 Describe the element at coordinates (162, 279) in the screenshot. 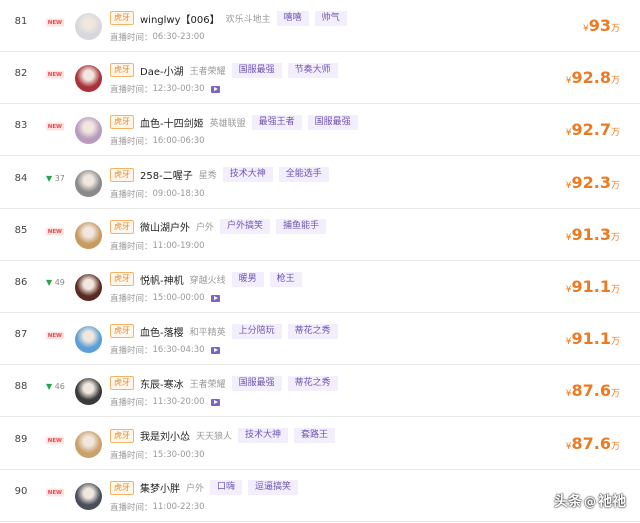

I see `streamer-name: 悦帆-神机` at that location.